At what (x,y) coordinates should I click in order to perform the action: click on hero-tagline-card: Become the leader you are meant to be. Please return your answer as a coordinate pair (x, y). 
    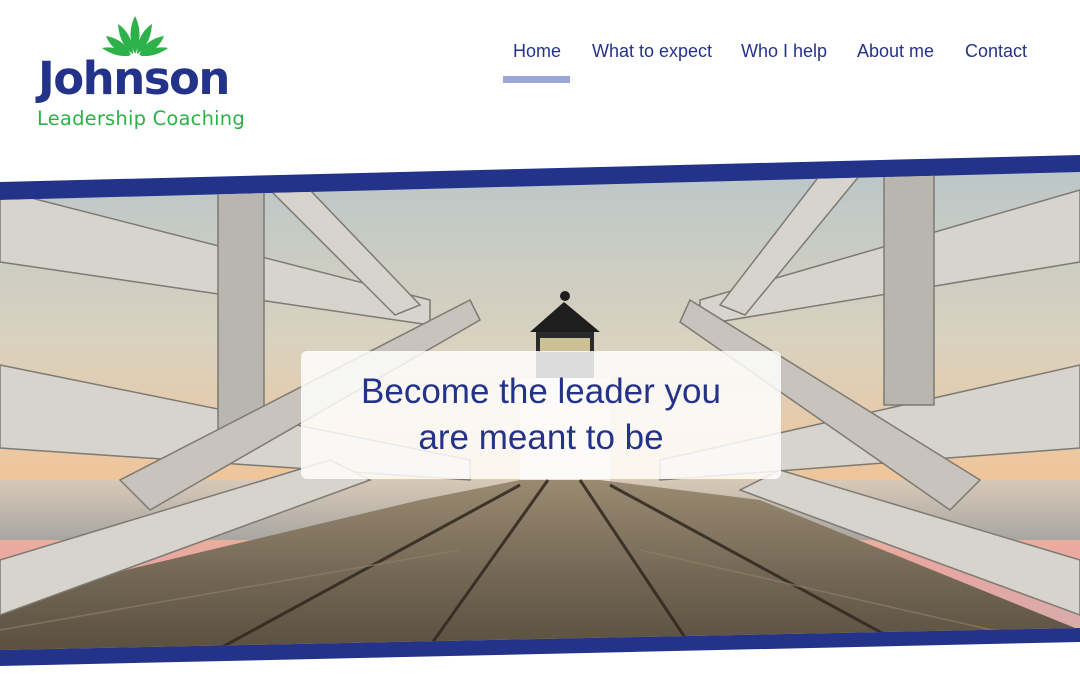
    Looking at the image, I should click on (541, 415).